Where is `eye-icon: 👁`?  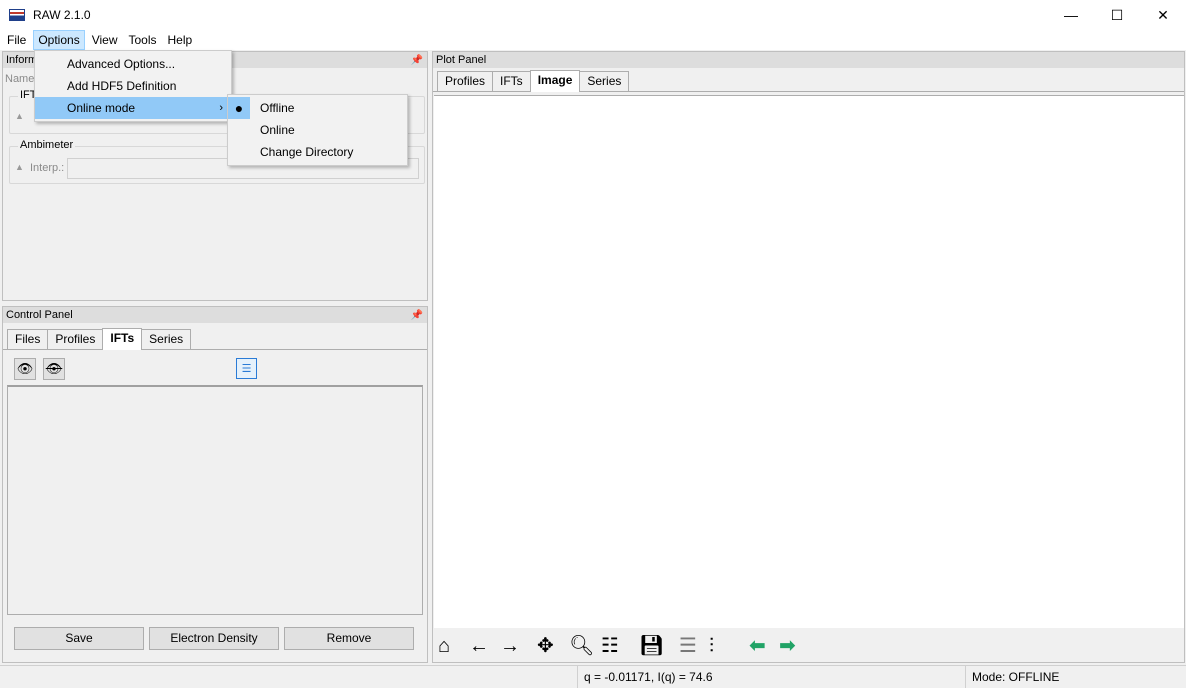 eye-icon: 👁 is located at coordinates (25, 368).